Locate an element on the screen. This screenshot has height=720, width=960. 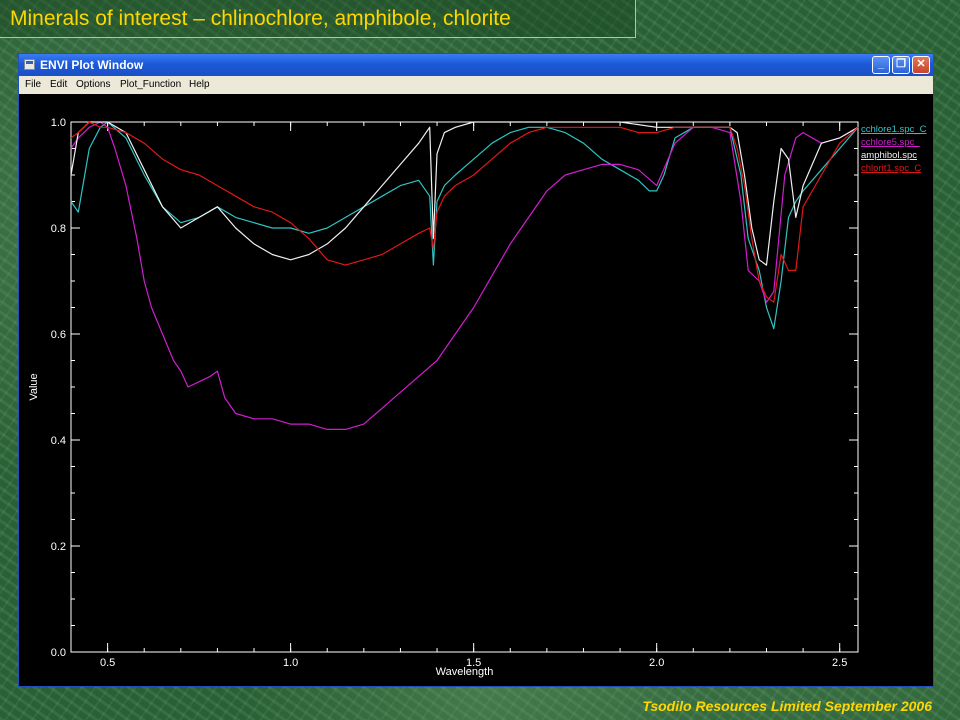
y-tick-label: 1.0 is located at coordinates (58, 123).